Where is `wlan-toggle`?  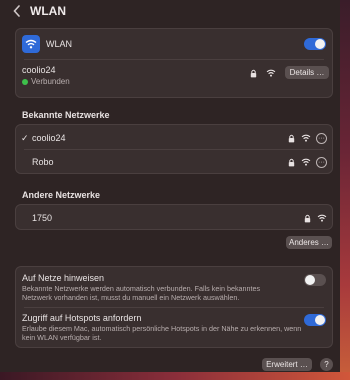
wlan-toggle is located at coordinates (315, 44).